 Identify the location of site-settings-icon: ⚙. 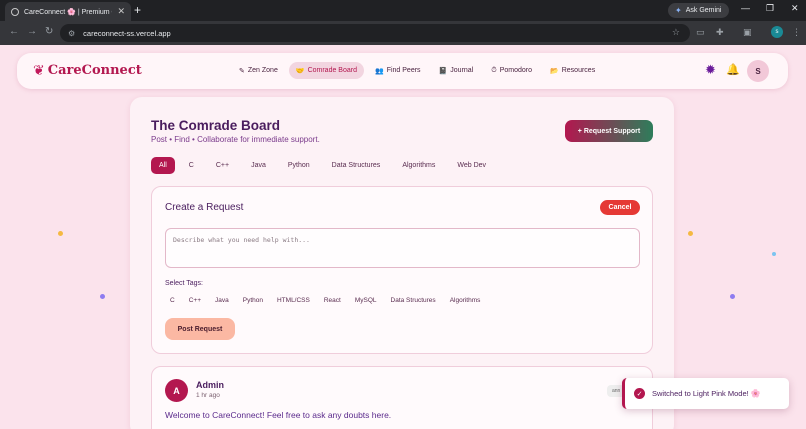
(71, 33).